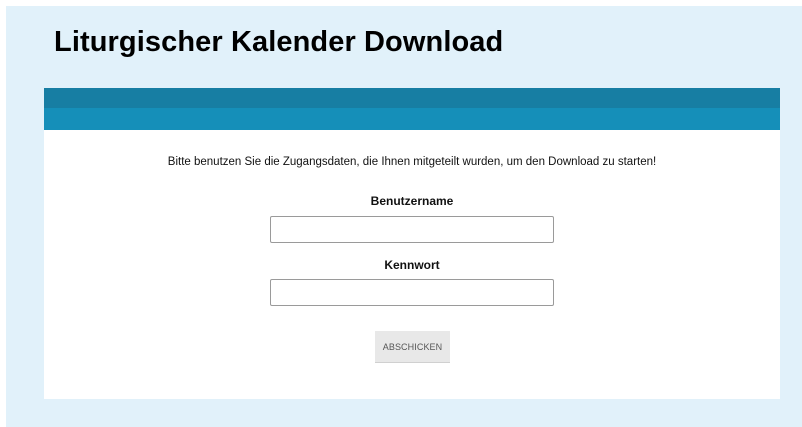 The height and width of the screenshot is (427, 802). I want to click on password-label: Kennwort, so click(412, 265).